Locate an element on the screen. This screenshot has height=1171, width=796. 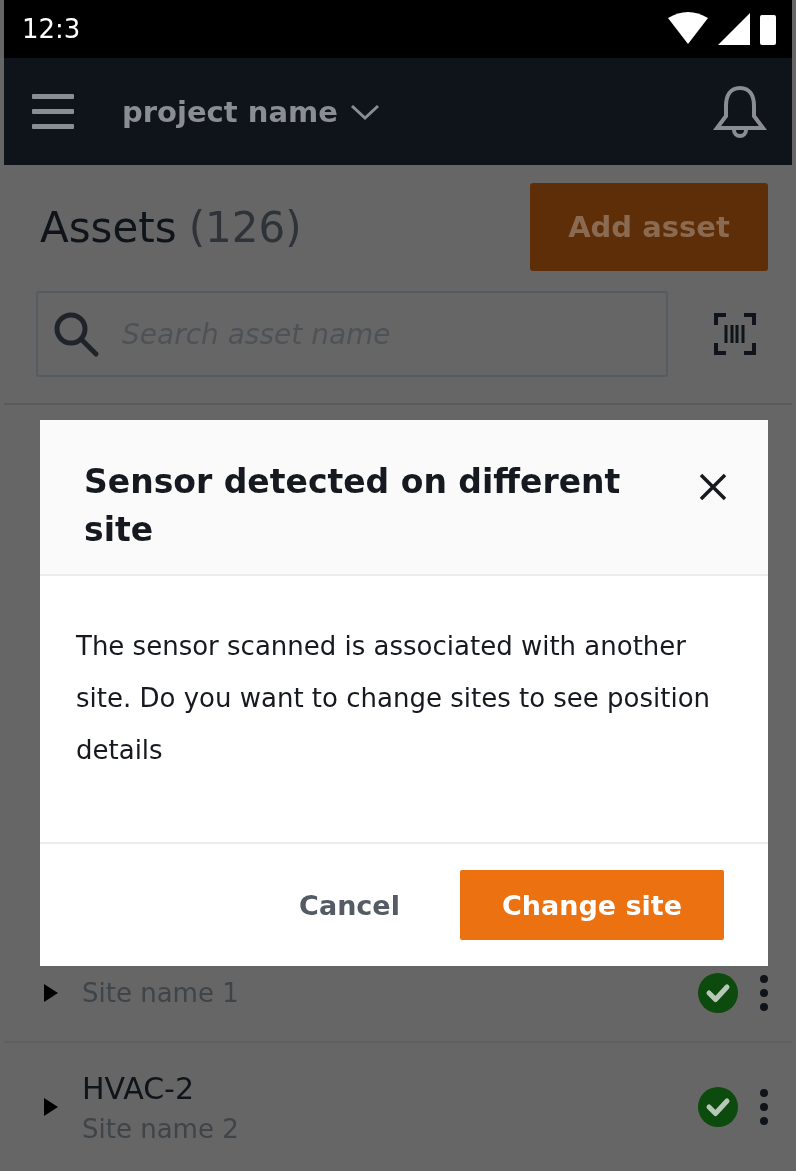
status-time: 12:3 is located at coordinates (51, 29).